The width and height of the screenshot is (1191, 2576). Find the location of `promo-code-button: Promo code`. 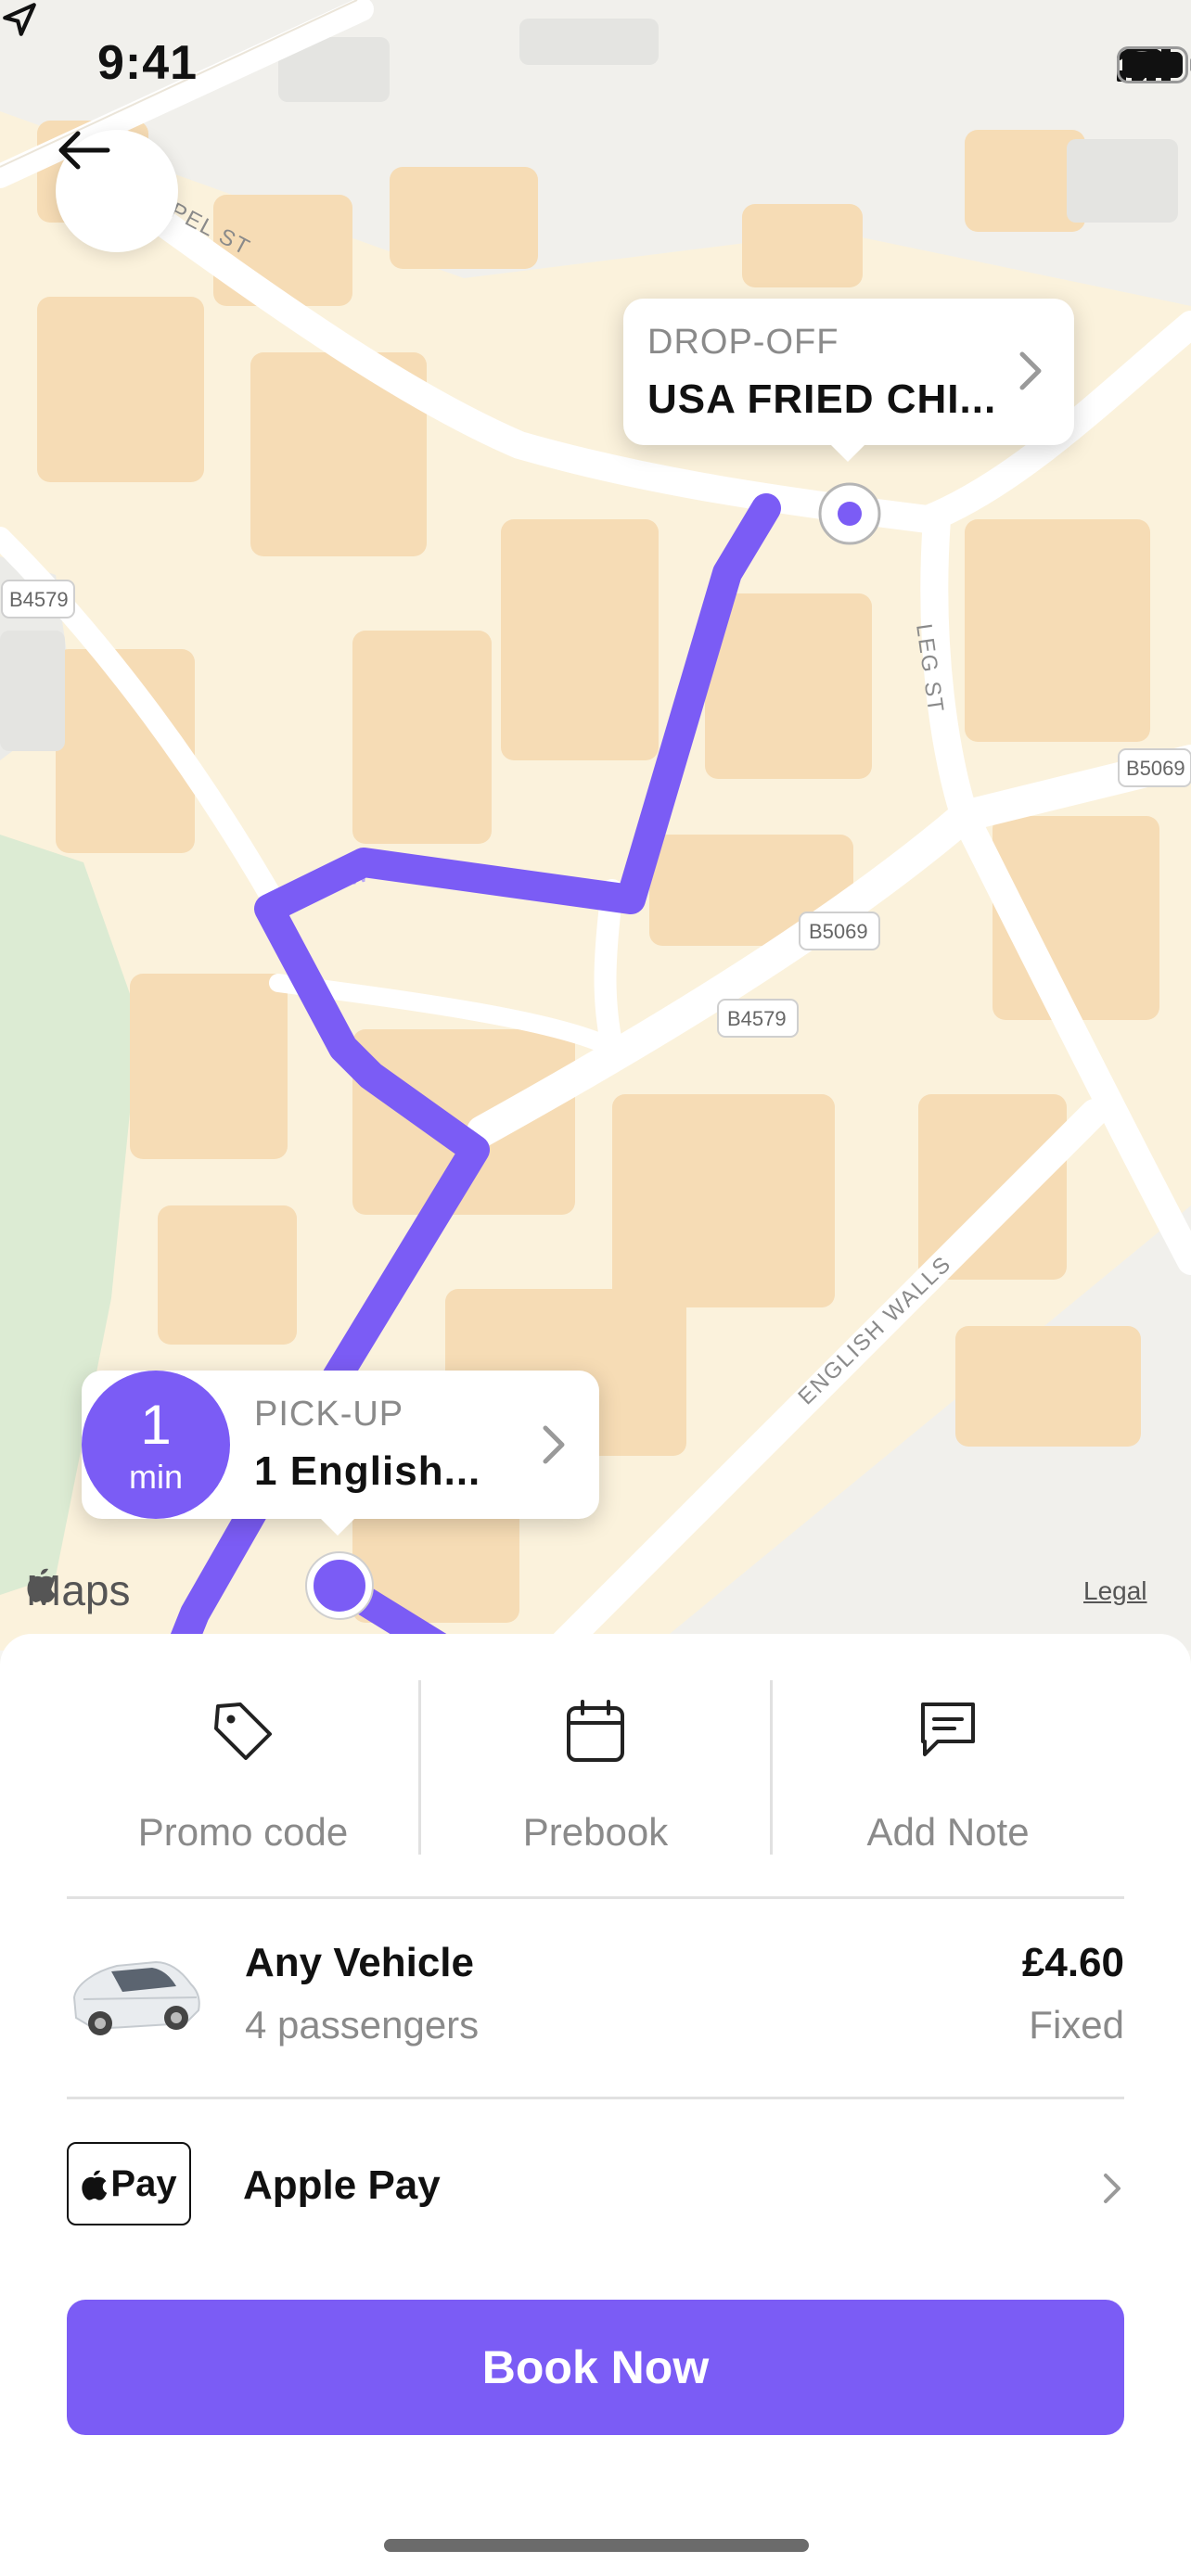

promo-code-button: Promo code is located at coordinates (243, 1768).